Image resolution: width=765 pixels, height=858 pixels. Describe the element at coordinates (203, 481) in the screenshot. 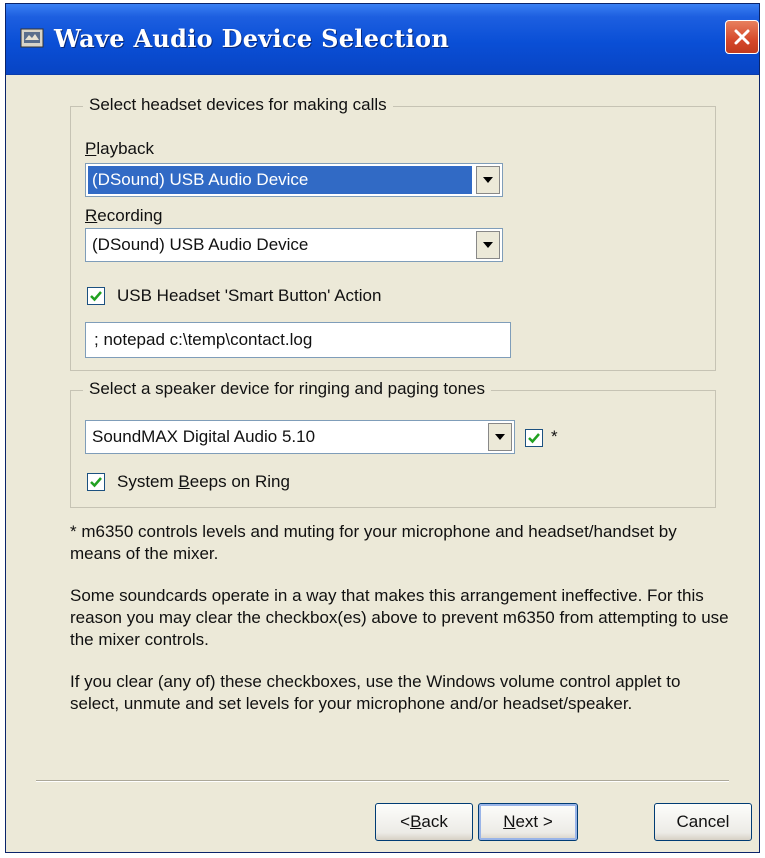

I see `system-beeps-label: System Beeps on Ring` at that location.